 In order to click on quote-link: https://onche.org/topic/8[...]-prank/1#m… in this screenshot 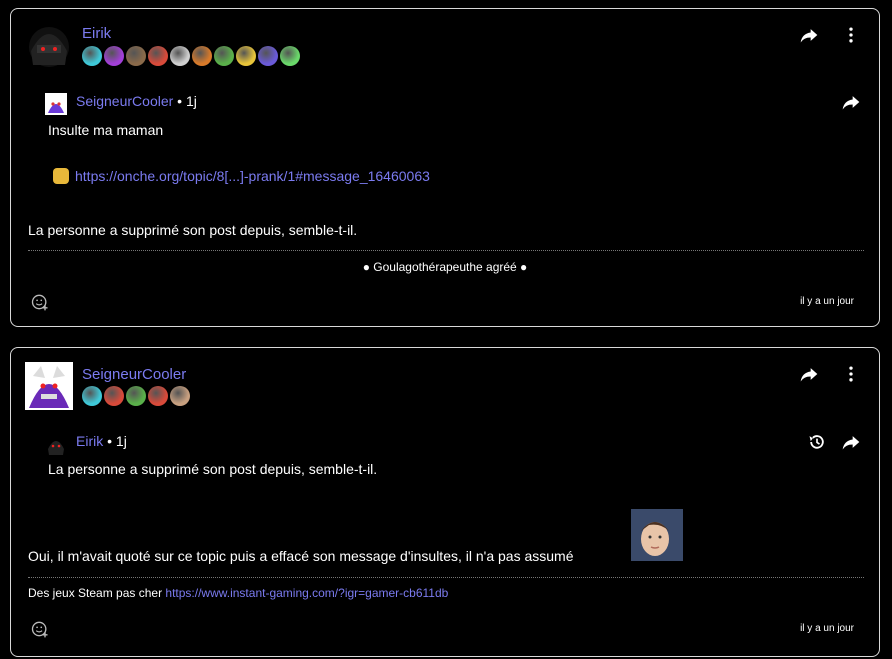, I will do `click(252, 176)`.